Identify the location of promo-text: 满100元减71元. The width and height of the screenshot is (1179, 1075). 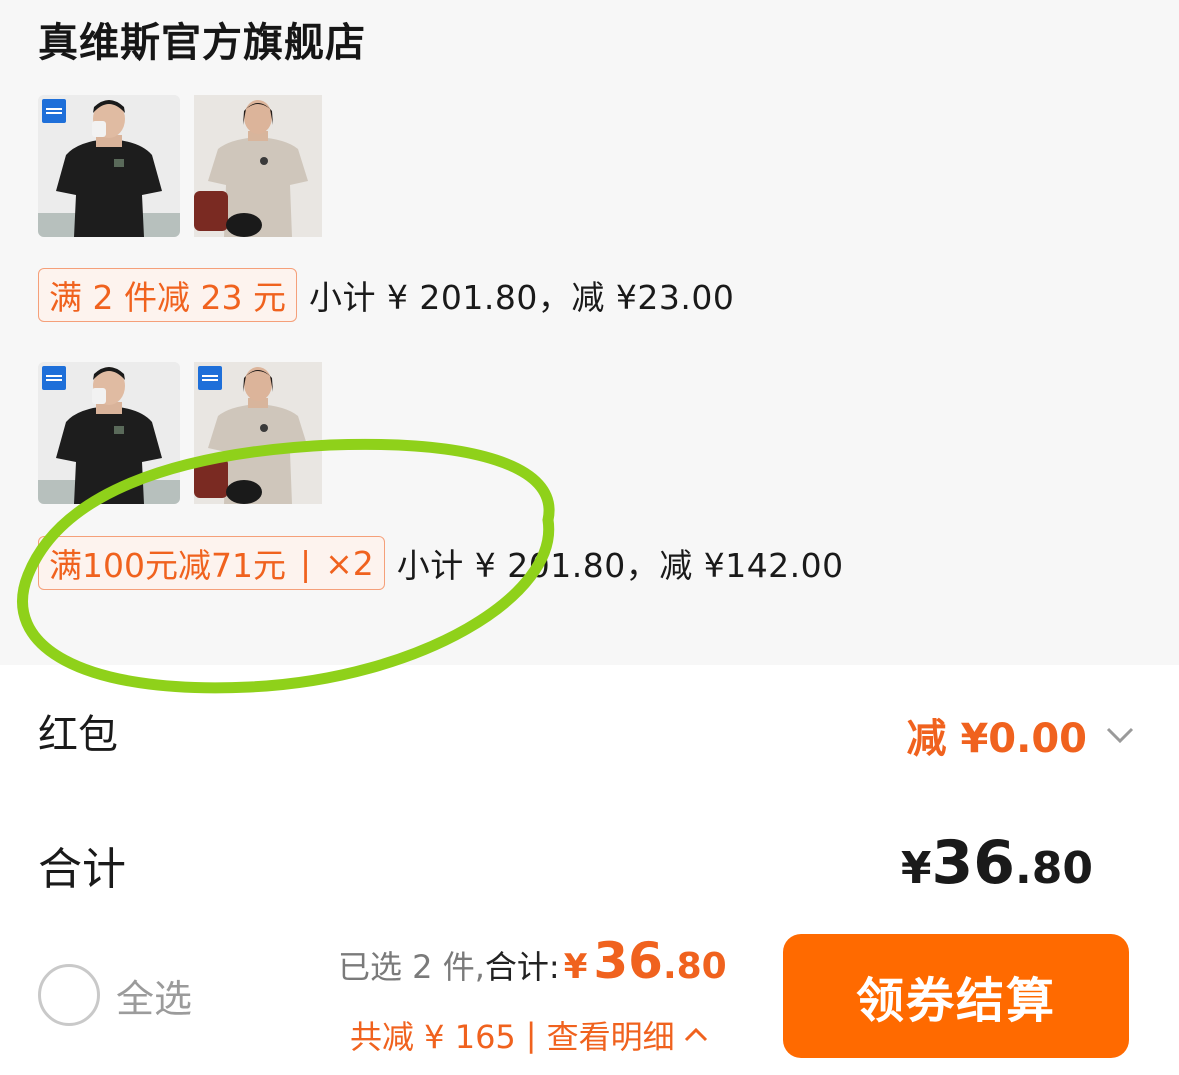
(167, 565).